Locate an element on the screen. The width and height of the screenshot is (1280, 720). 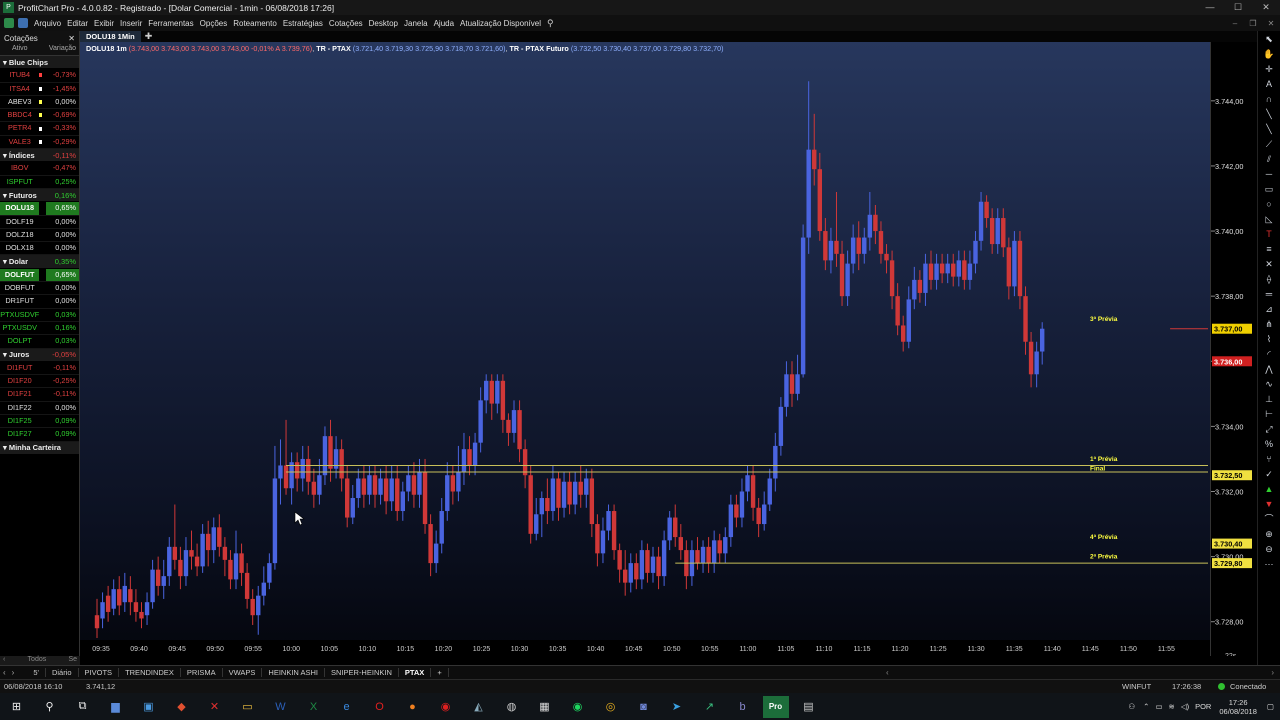
opera-icon: O is located at coordinates (380, 707).